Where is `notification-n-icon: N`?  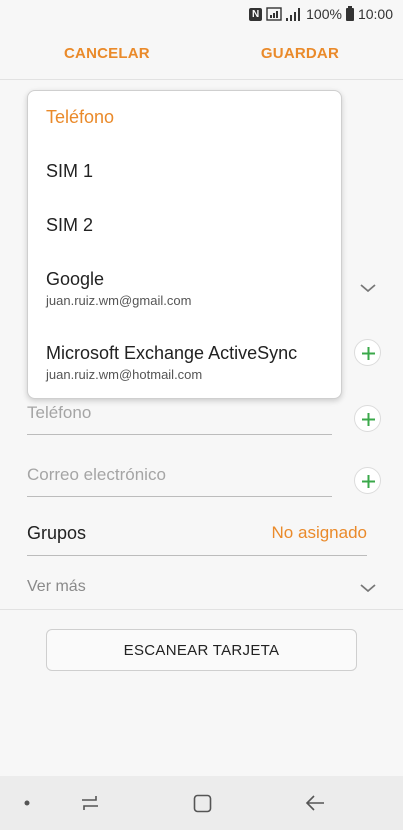 notification-n-icon: N is located at coordinates (256, 14).